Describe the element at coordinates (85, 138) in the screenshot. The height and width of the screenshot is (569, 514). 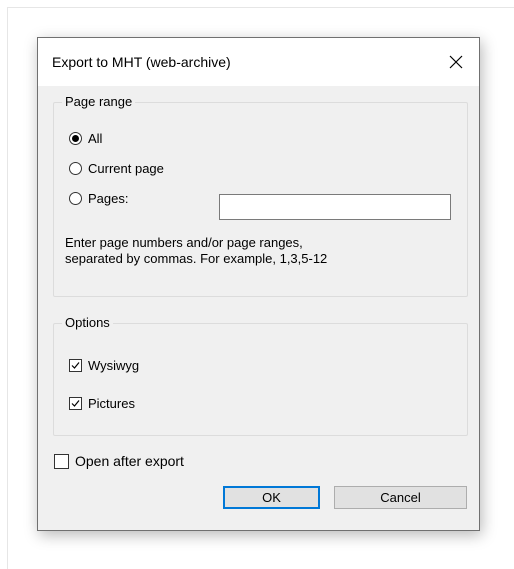
I see `radio-all: All` at that location.